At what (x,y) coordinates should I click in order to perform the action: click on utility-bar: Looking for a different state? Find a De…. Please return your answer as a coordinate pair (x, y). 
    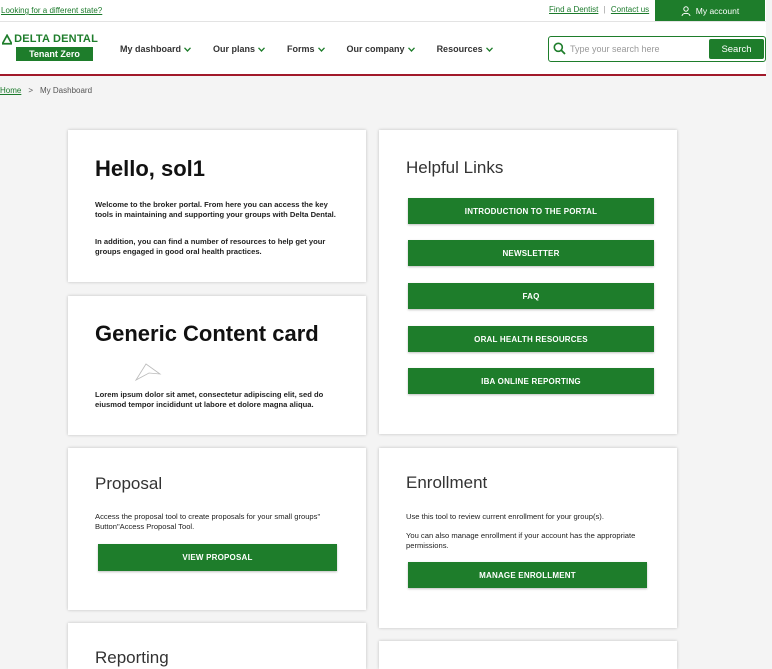
    Looking at the image, I should click on (383, 11).